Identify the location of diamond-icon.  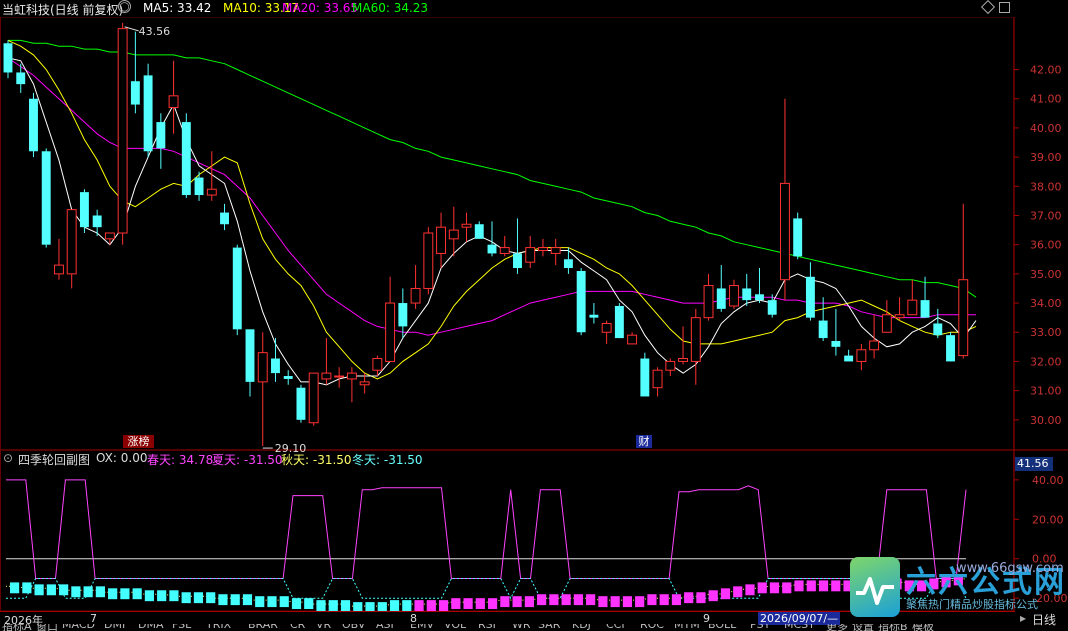
(988, 7).